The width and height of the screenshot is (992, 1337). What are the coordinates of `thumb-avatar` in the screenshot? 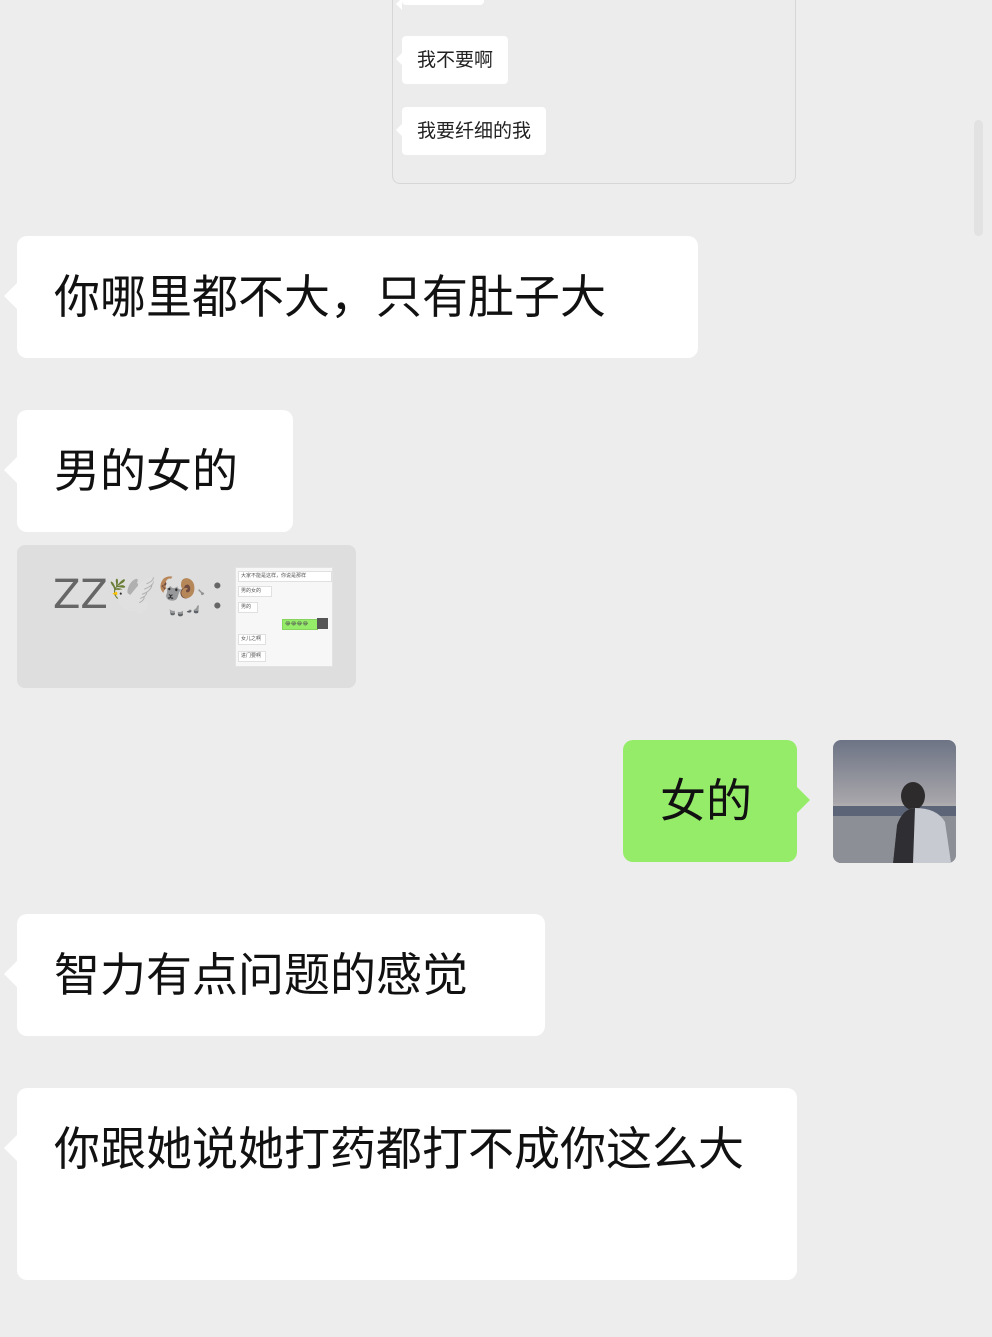 It's located at (322, 623).